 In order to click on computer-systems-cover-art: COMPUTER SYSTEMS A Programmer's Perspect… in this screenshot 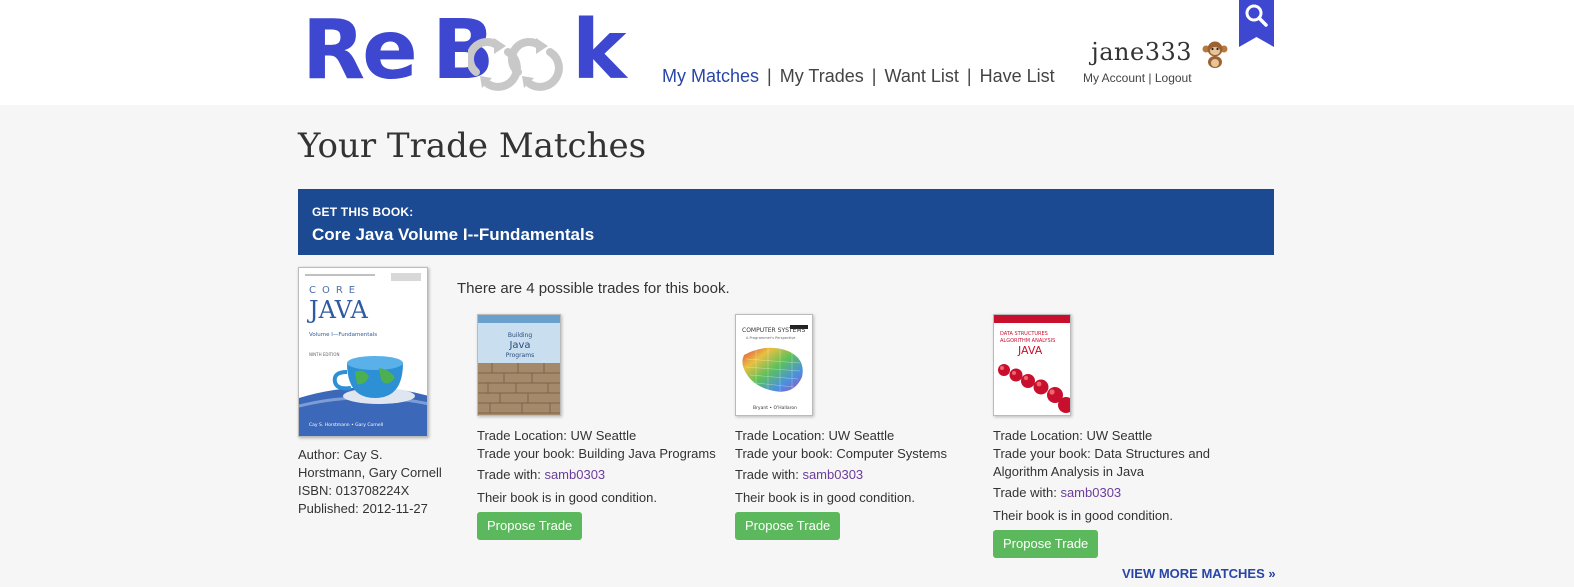, I will do `click(774, 365)`.